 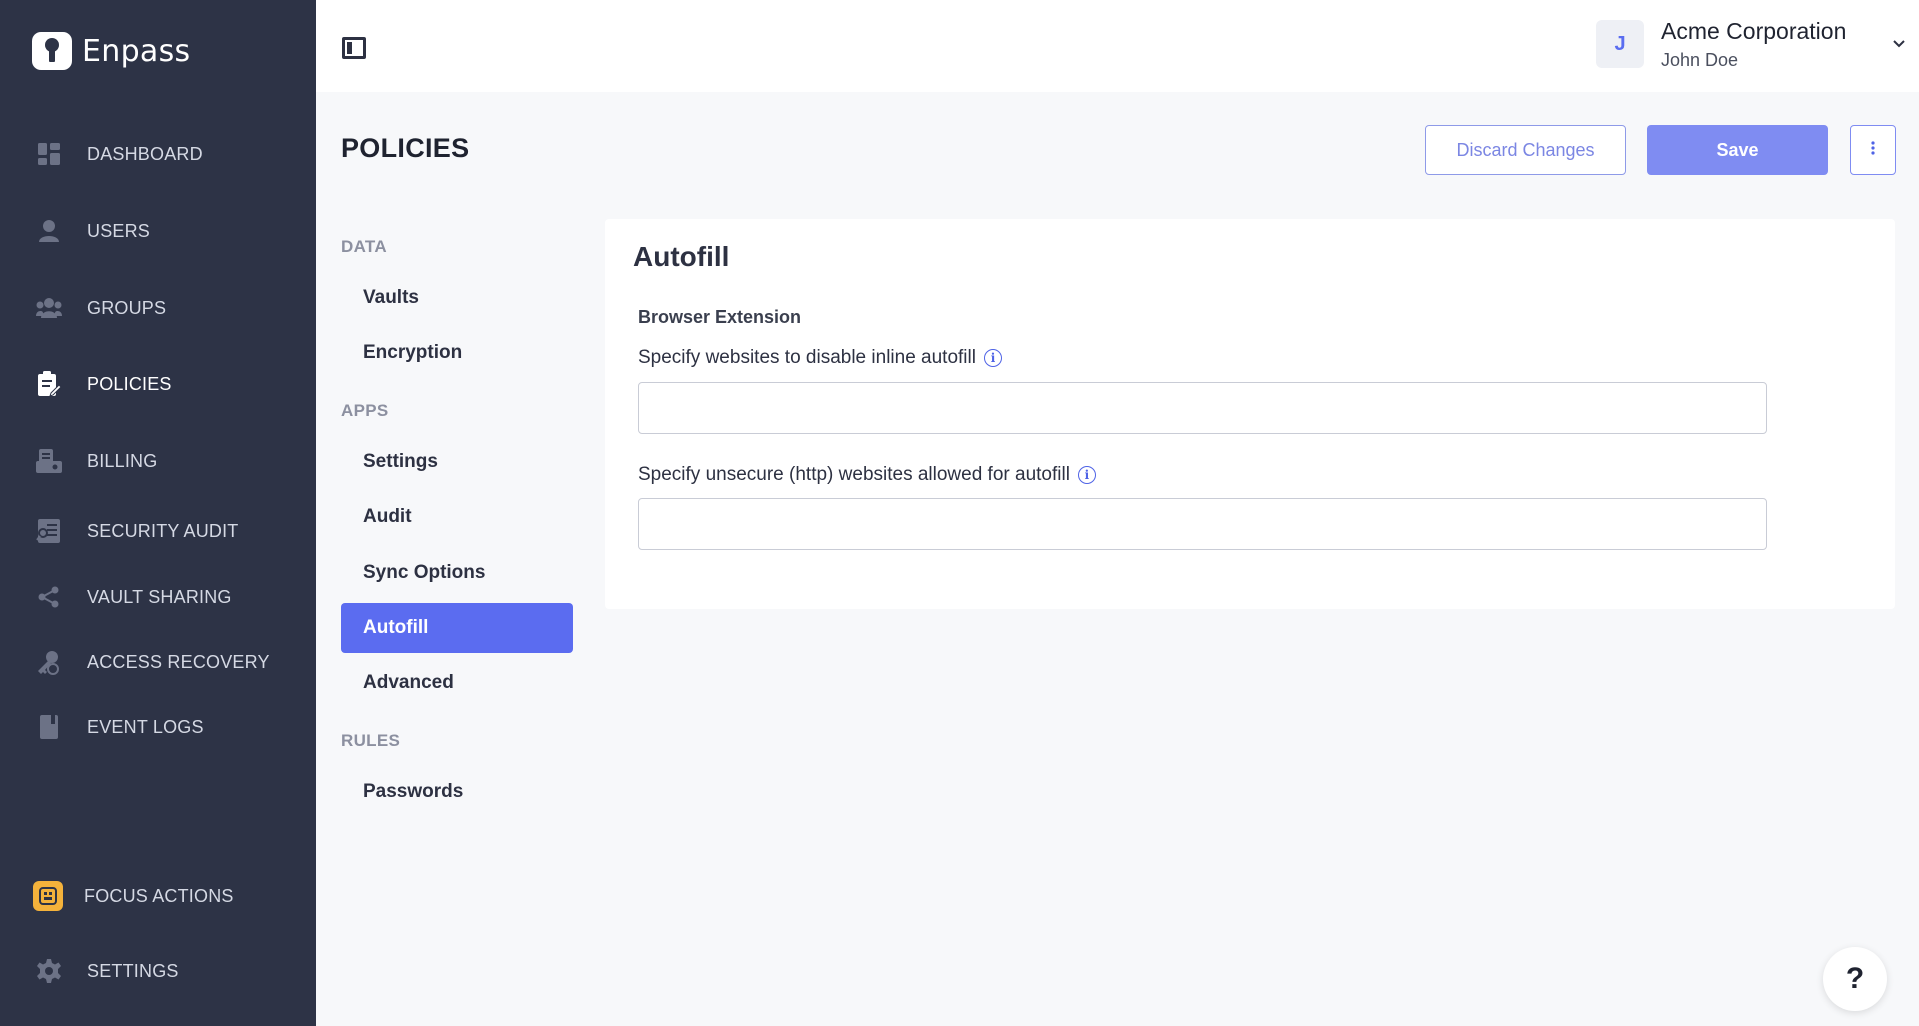 I want to click on sidebar-item-settings: SETTINGS, so click(x=158, y=971).